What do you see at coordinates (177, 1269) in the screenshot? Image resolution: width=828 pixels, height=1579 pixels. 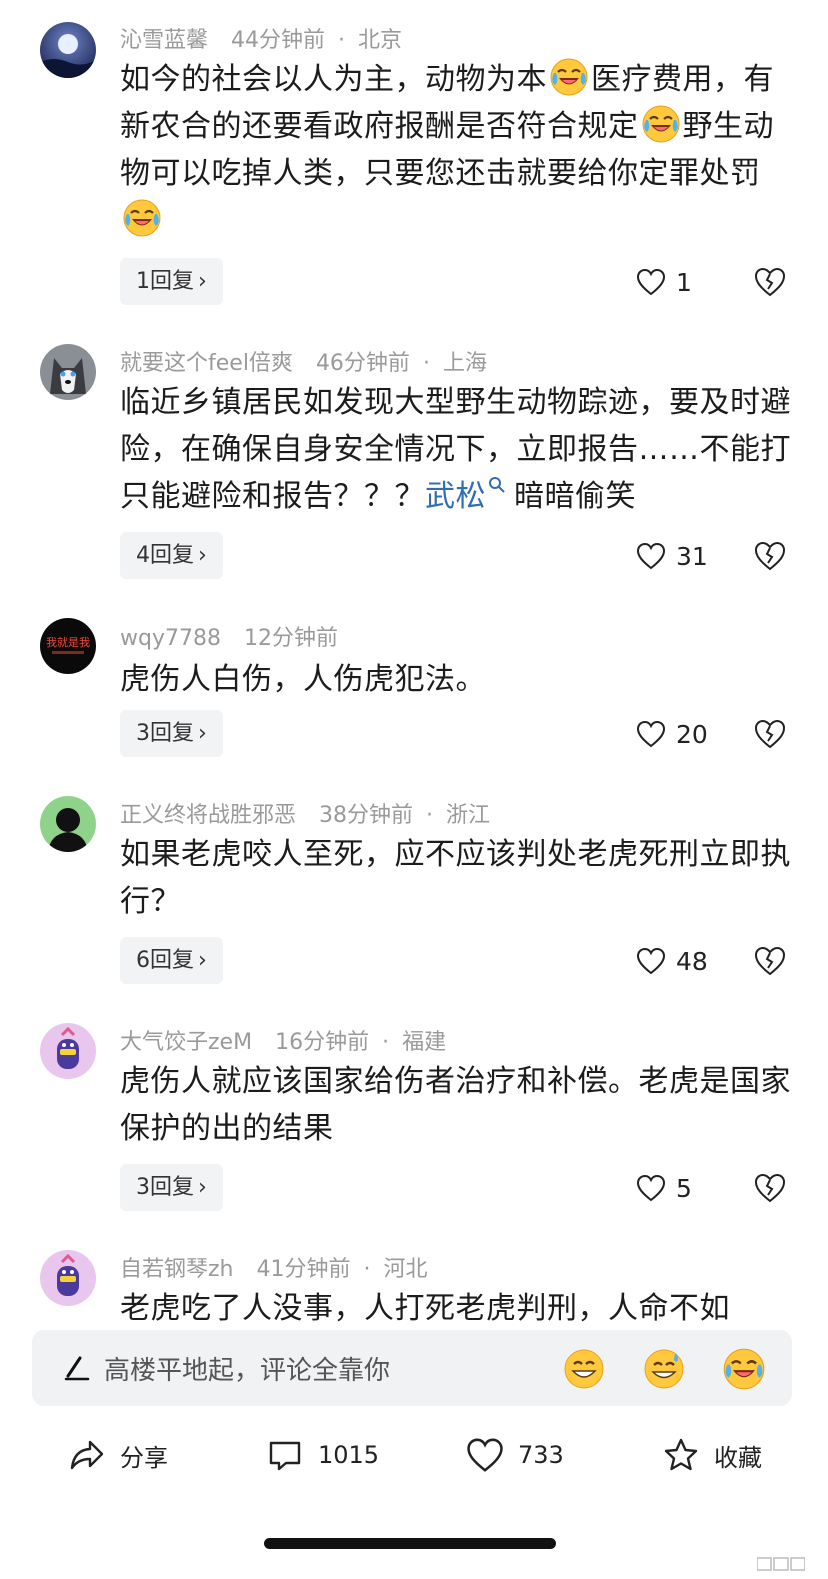 I see `author-name: 自若钢琴zh` at bounding box center [177, 1269].